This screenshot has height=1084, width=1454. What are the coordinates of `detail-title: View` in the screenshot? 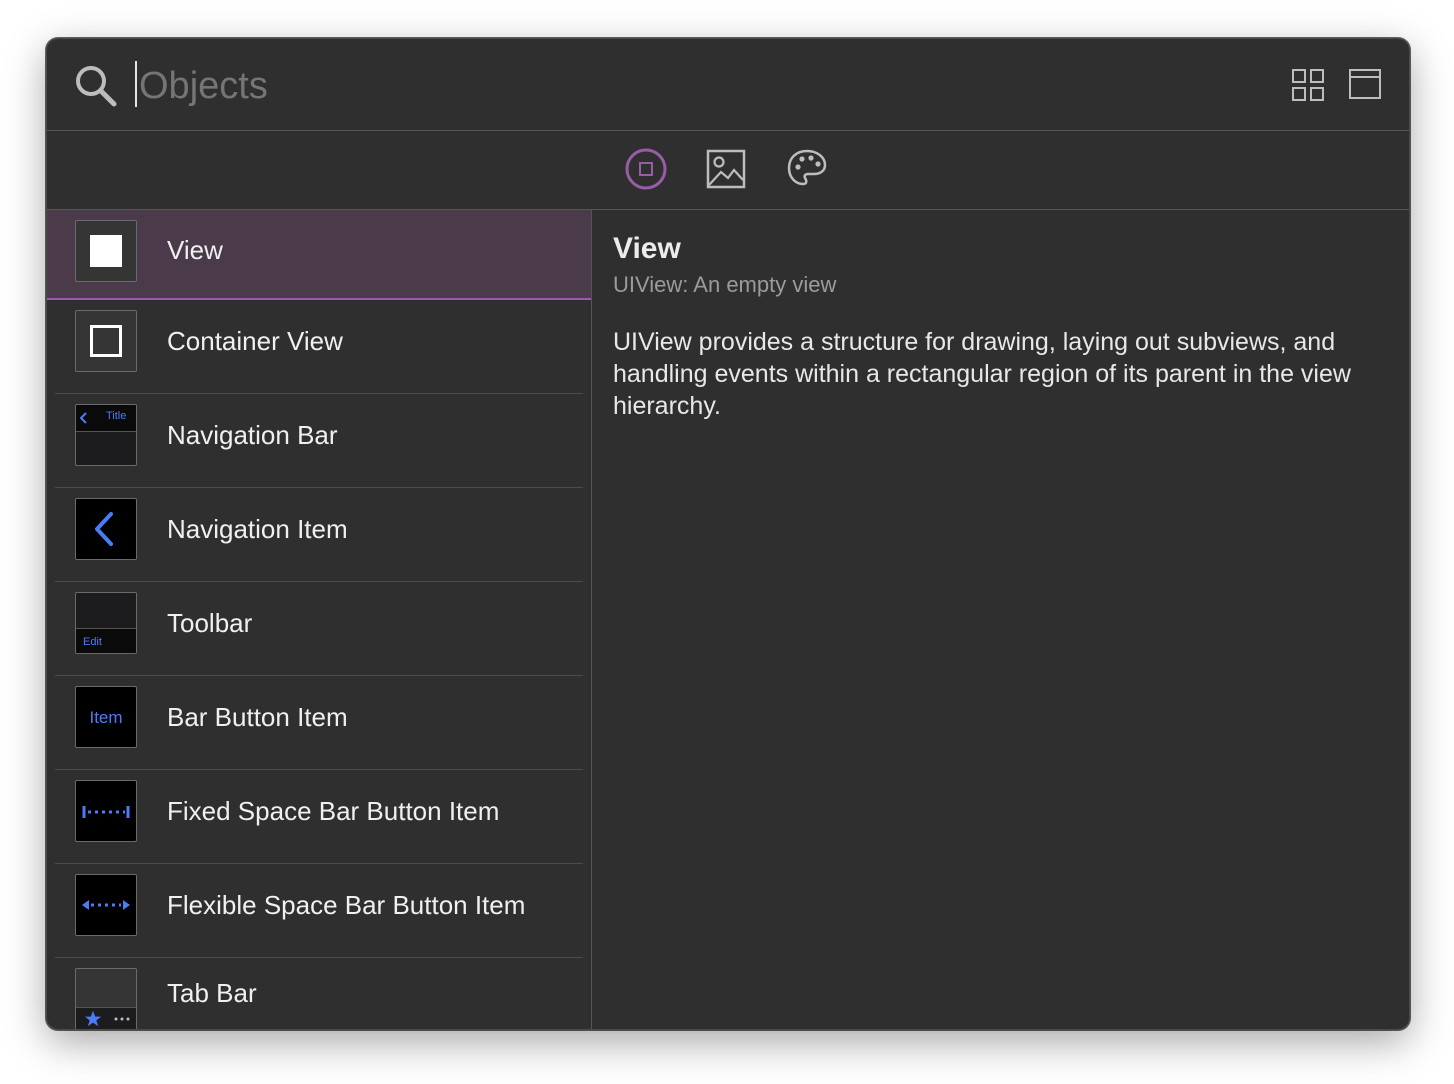 It's located at (647, 248).